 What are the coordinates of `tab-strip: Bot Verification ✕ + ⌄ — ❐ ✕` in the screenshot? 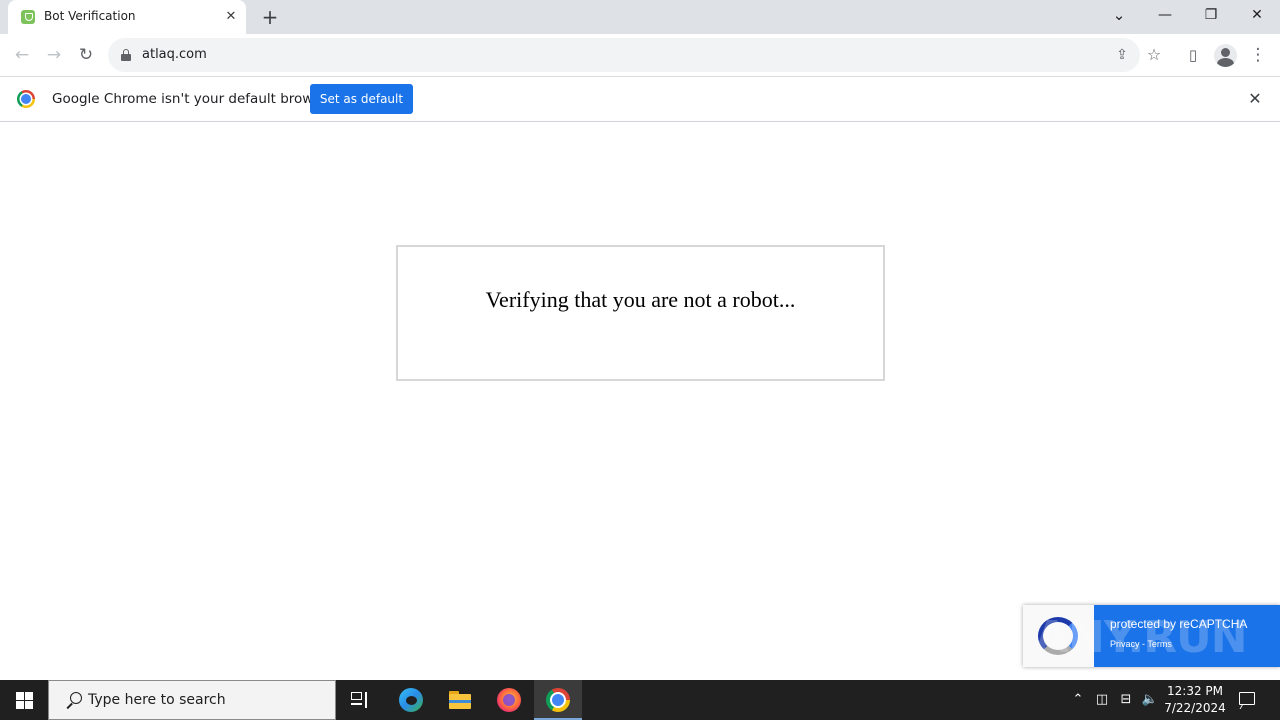 It's located at (640, 17).